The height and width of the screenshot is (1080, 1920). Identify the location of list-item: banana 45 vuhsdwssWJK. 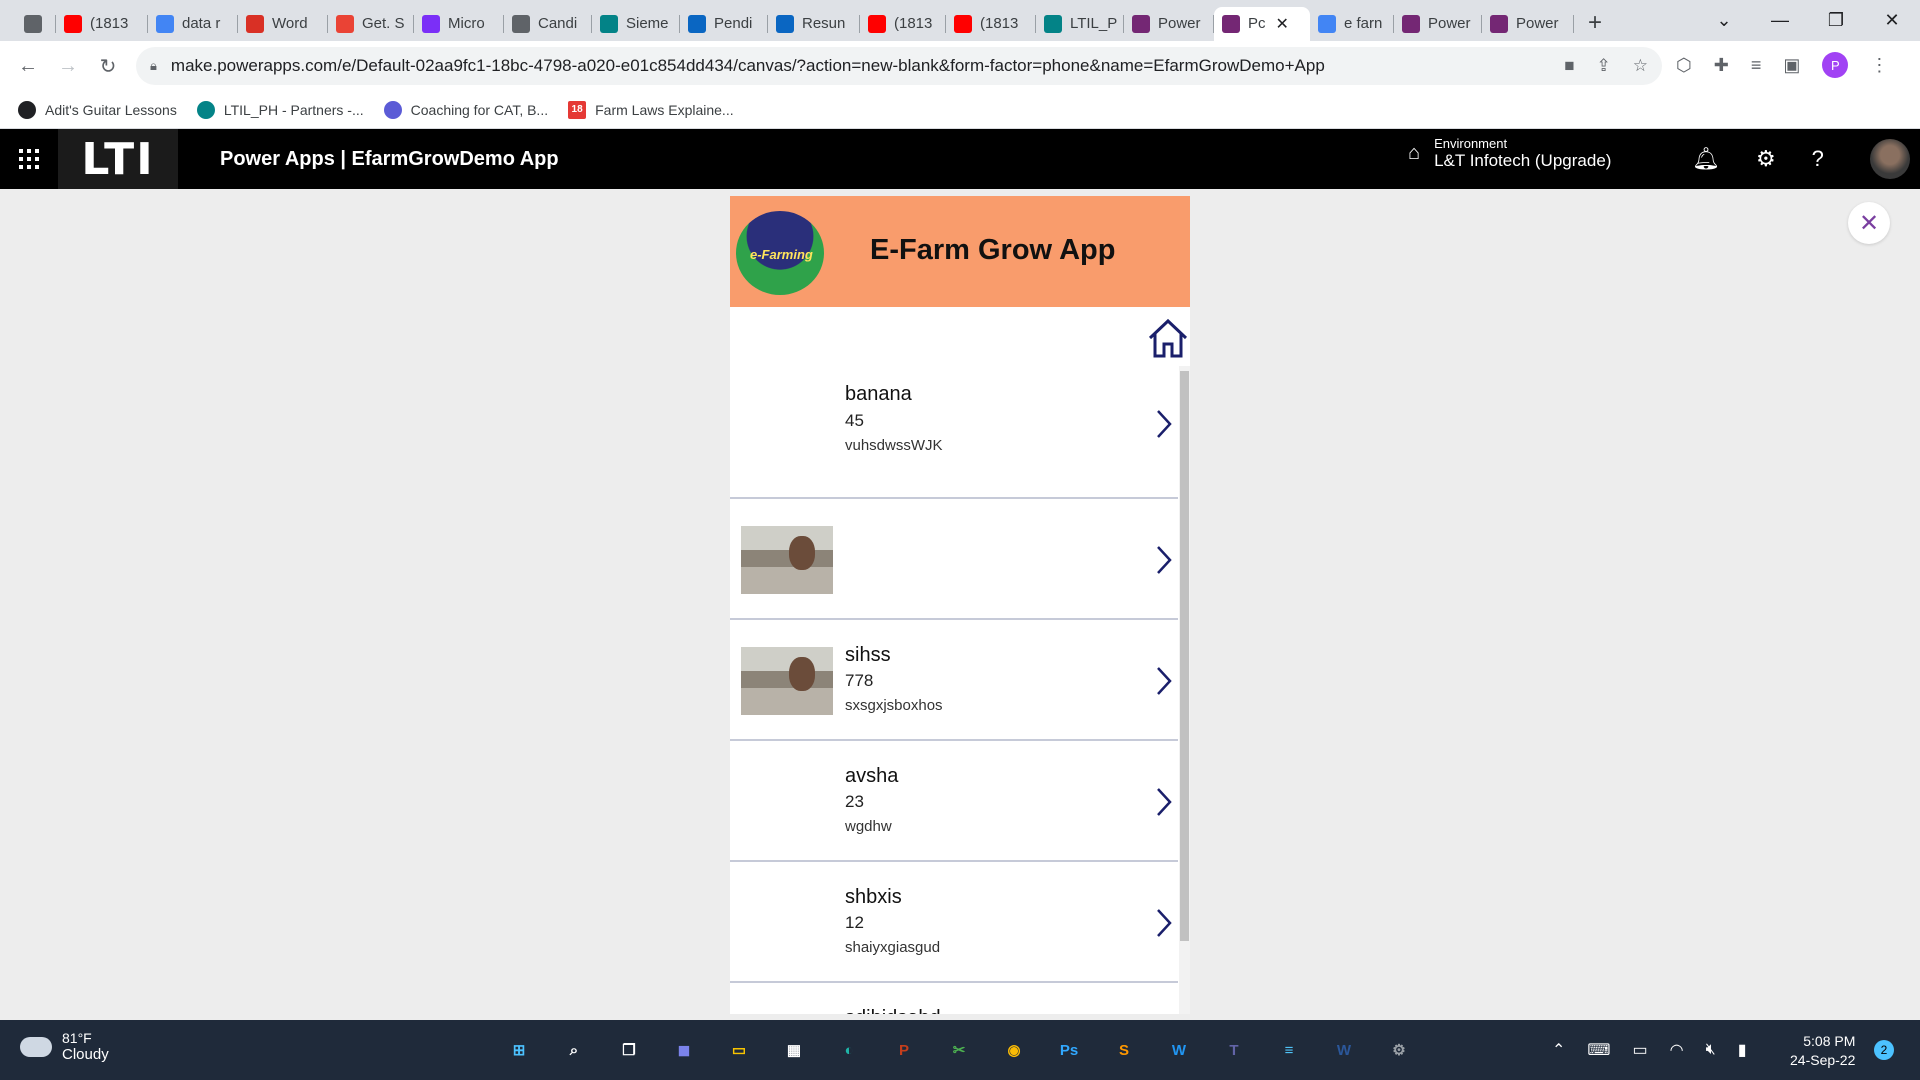
(954, 435).